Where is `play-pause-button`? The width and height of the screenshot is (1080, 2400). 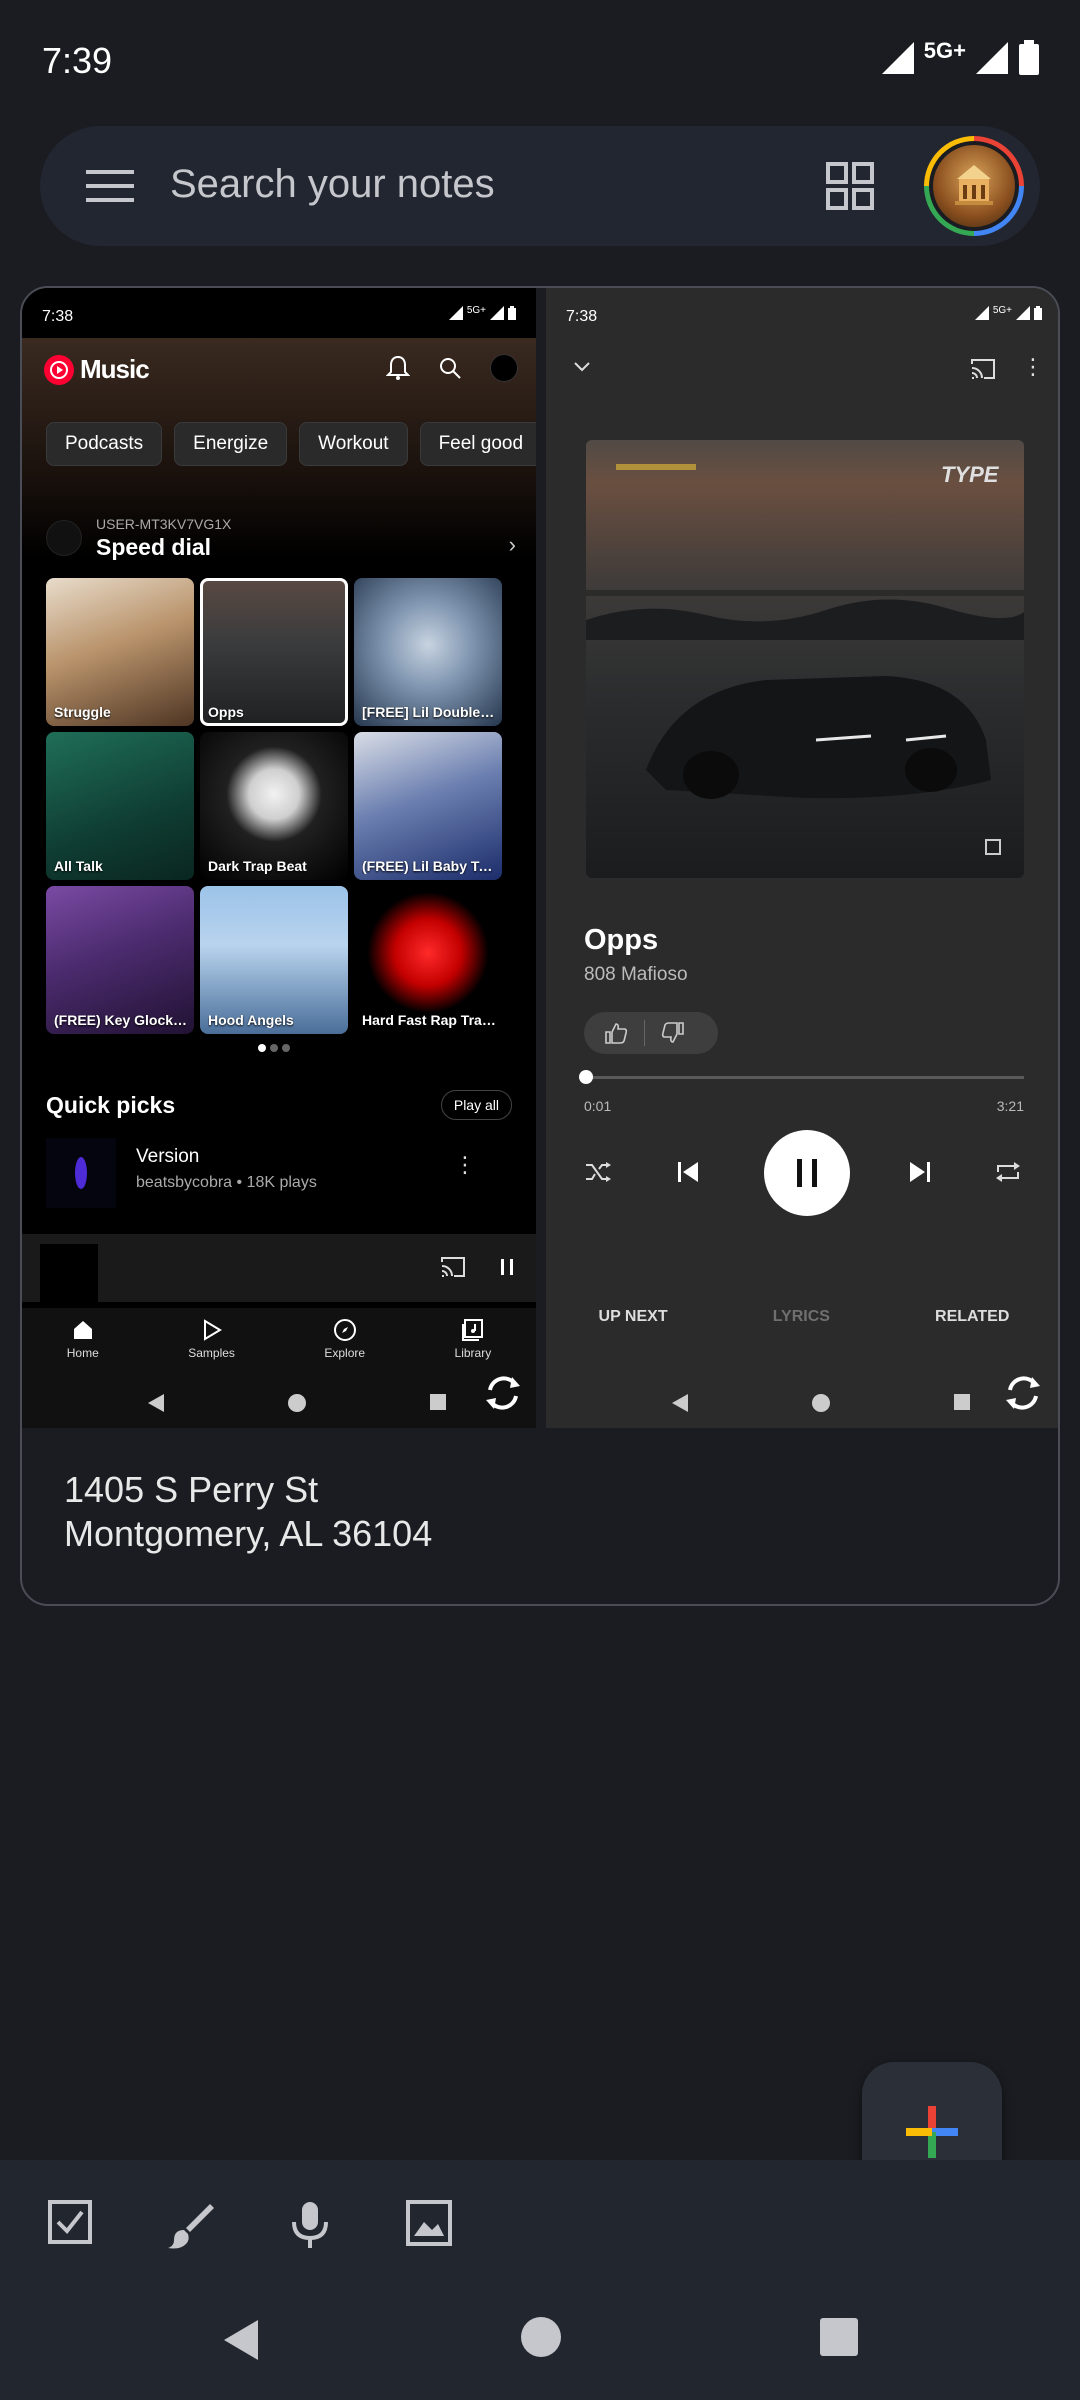
play-pause-button is located at coordinates (807, 1173).